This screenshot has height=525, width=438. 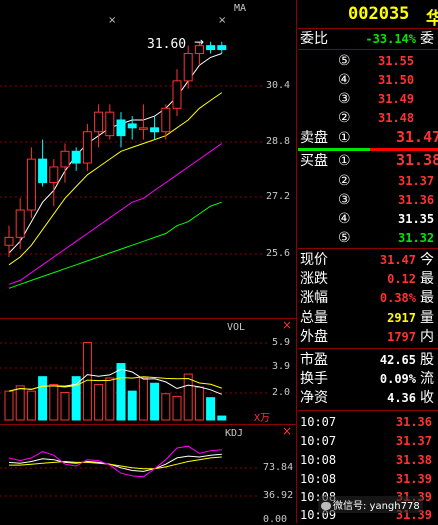 I want to click on buy-price: 31.32, so click(x=418, y=238).